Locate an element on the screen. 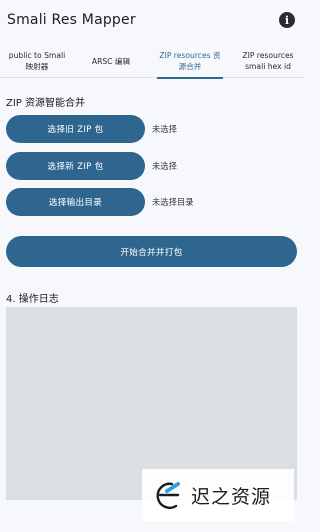  output-dir-status: 未选择目录 is located at coordinates (173, 202).